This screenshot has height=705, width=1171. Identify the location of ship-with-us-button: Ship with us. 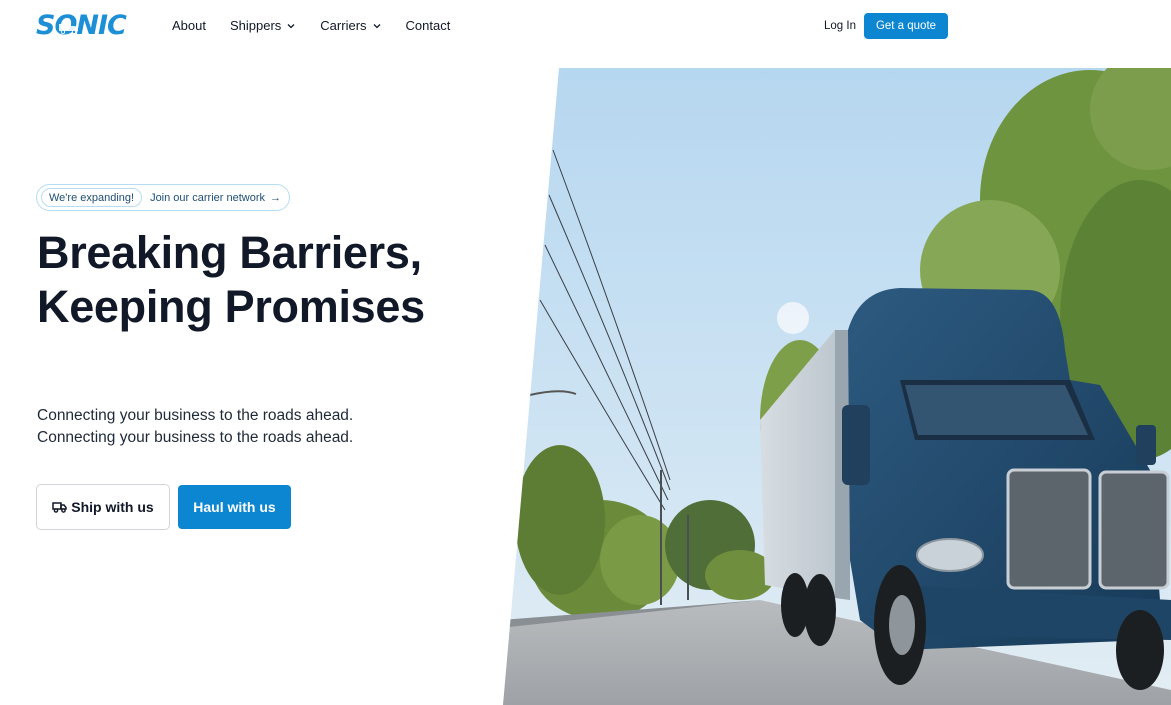
(103, 507).